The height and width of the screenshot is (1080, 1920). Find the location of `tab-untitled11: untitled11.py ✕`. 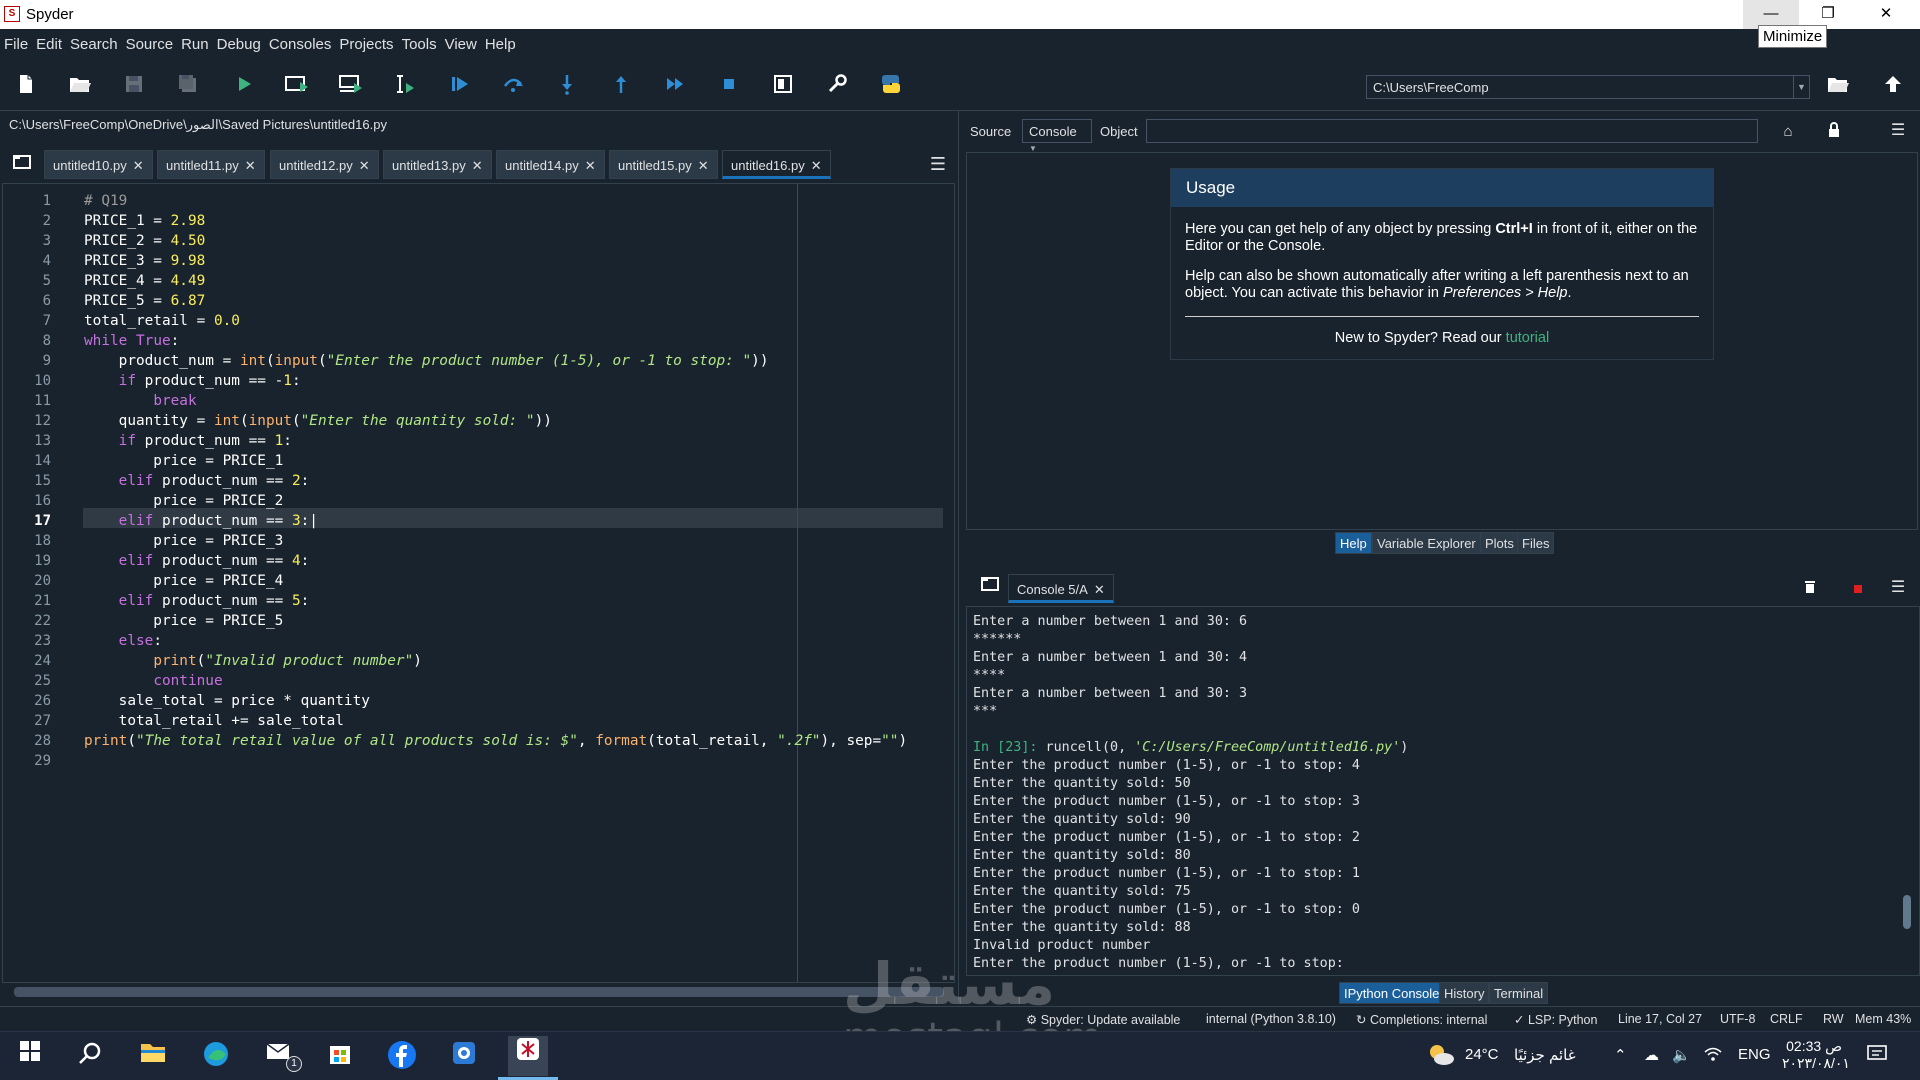

tab-untitled11: untitled11.py ✕ is located at coordinates (211, 164).